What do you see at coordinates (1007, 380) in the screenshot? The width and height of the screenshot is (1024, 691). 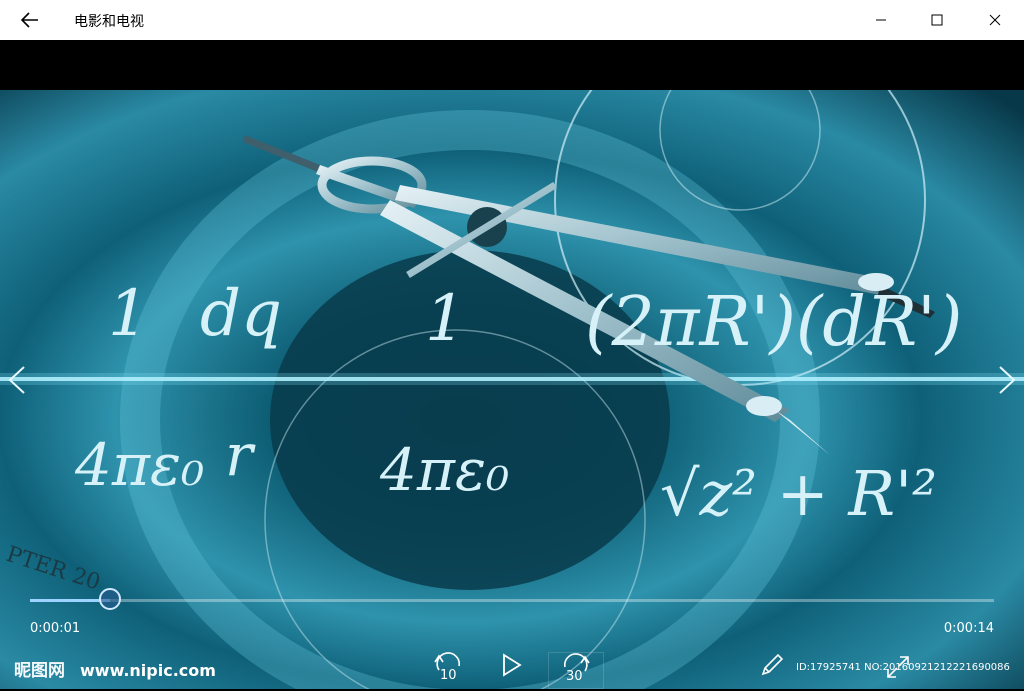 I see `chevron-right-icon` at bounding box center [1007, 380].